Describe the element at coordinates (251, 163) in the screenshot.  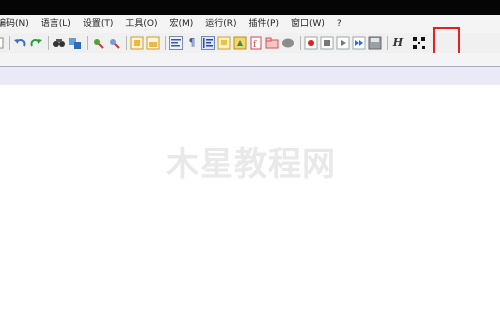
I see `watermark: 木星教程网` at that location.